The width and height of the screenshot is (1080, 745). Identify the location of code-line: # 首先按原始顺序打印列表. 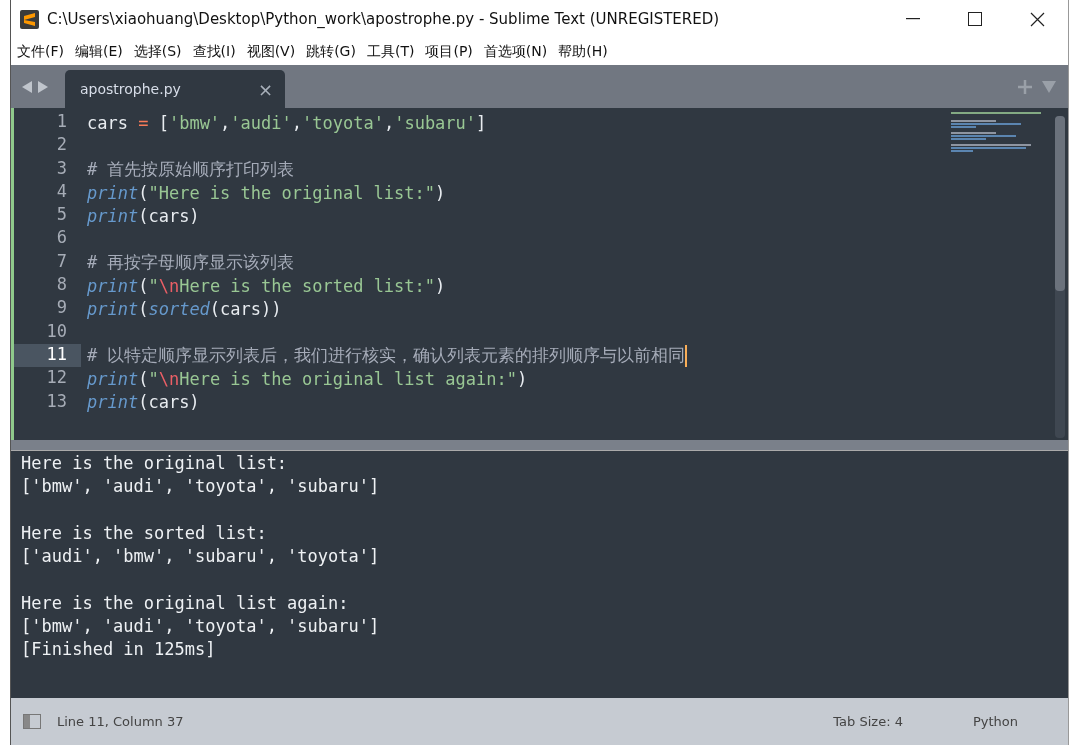
(191, 169).